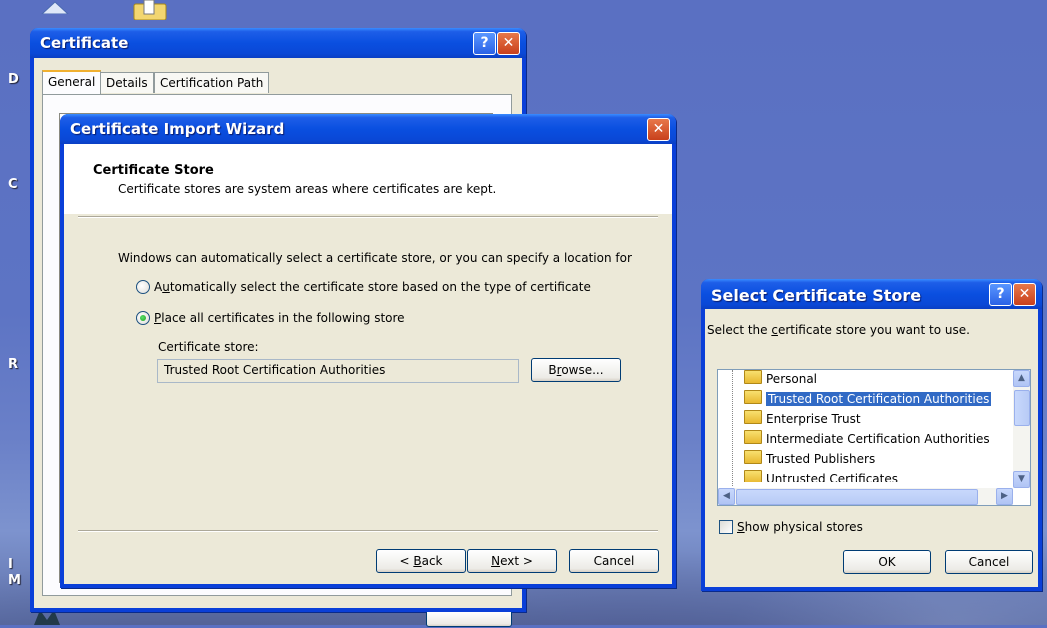 This screenshot has height=628, width=1047. I want to click on scroll-down-icon: ▼, so click(1021, 479).